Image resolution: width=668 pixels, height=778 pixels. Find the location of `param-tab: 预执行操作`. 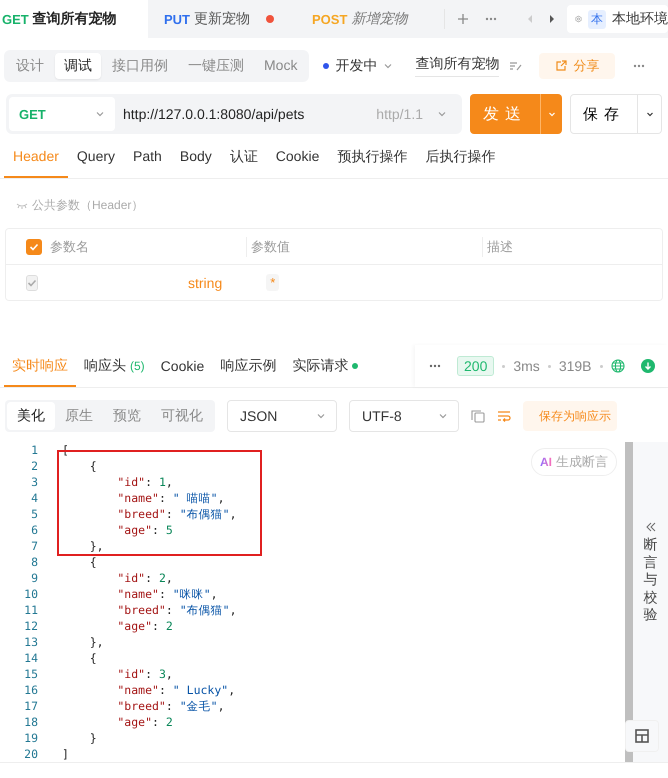

param-tab: 预执行操作 is located at coordinates (372, 159).